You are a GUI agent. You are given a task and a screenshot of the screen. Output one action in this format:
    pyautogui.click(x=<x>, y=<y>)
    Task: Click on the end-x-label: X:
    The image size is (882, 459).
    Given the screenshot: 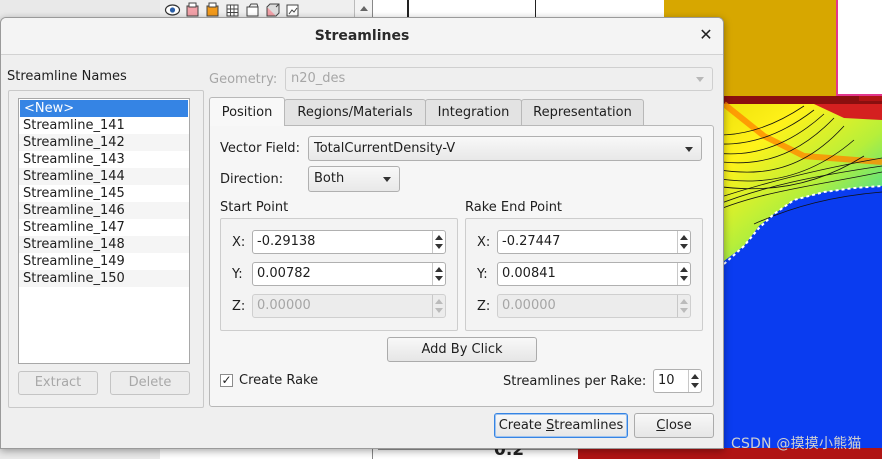 What is the action you would take?
    pyautogui.click(x=484, y=242)
    